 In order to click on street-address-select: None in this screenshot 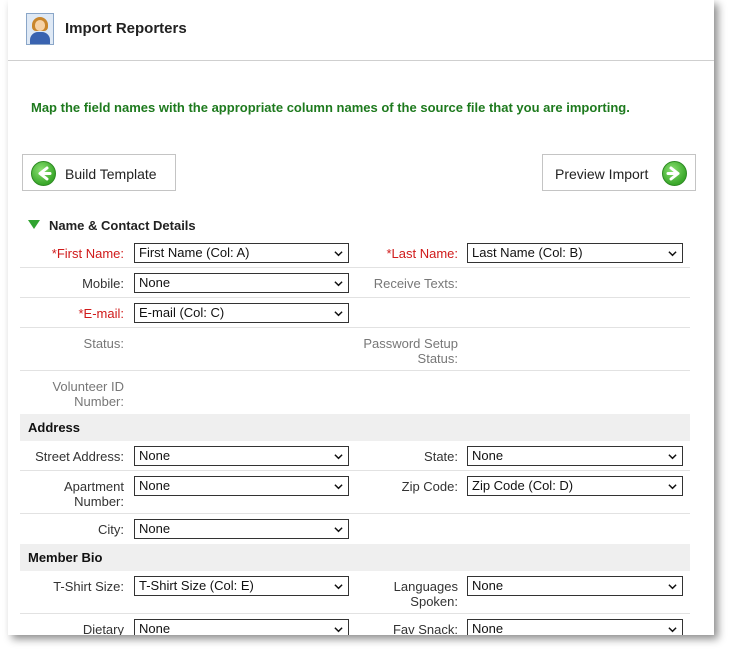, I will do `click(241, 456)`.